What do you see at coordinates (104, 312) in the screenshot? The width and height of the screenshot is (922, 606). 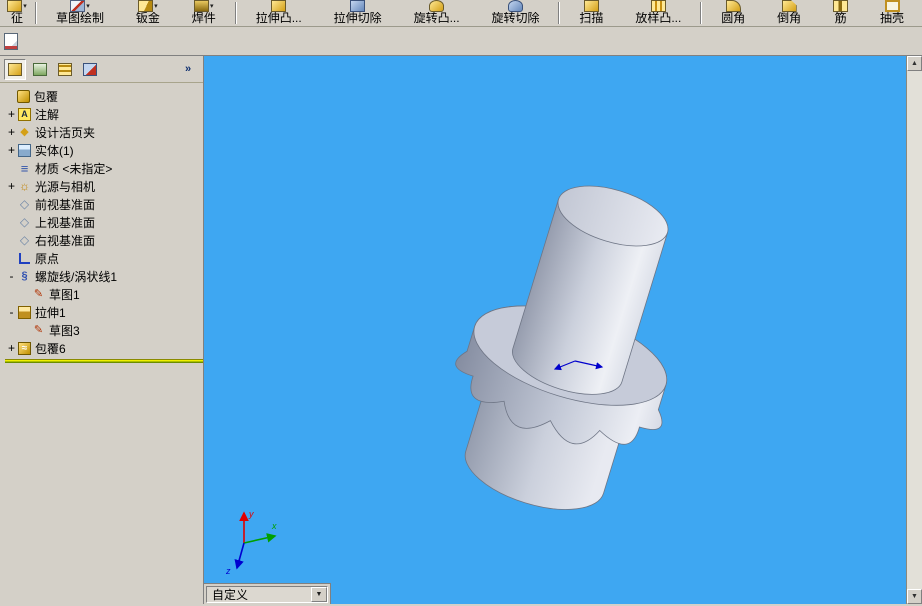 I see `tree-item-extrude1: - 拉伸1` at bounding box center [104, 312].